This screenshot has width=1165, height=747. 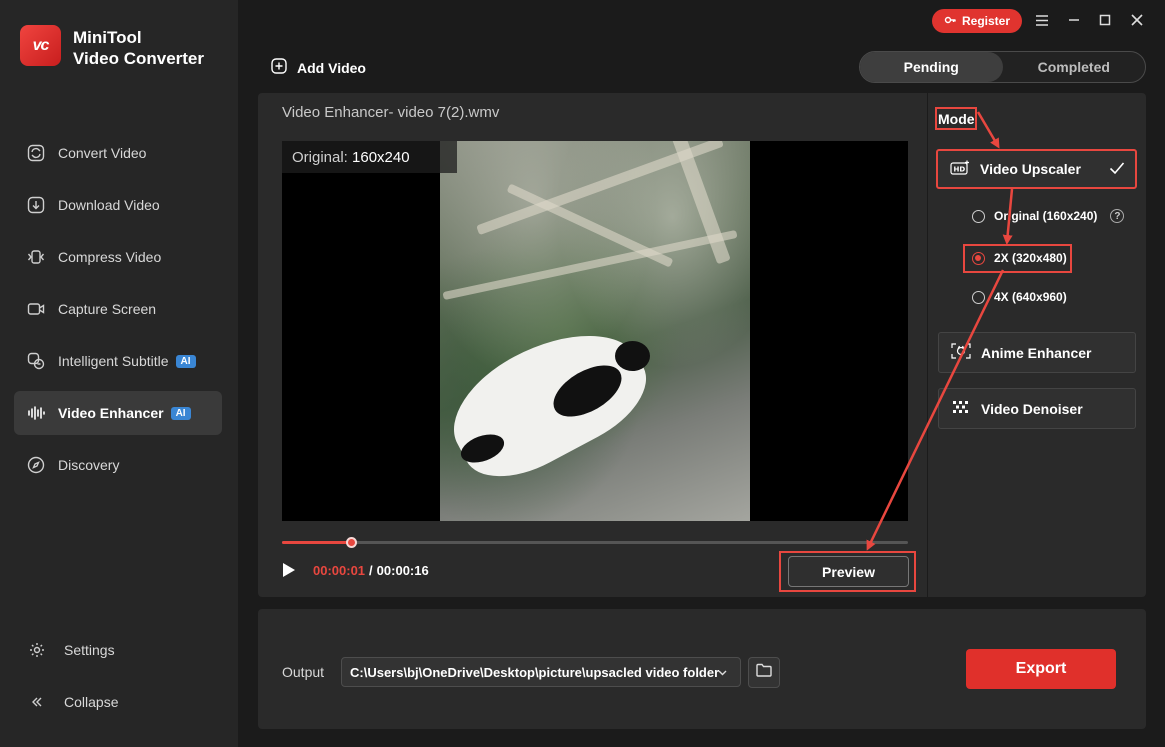 What do you see at coordinates (89, 650) in the screenshot?
I see `settings-label: Settings` at bounding box center [89, 650].